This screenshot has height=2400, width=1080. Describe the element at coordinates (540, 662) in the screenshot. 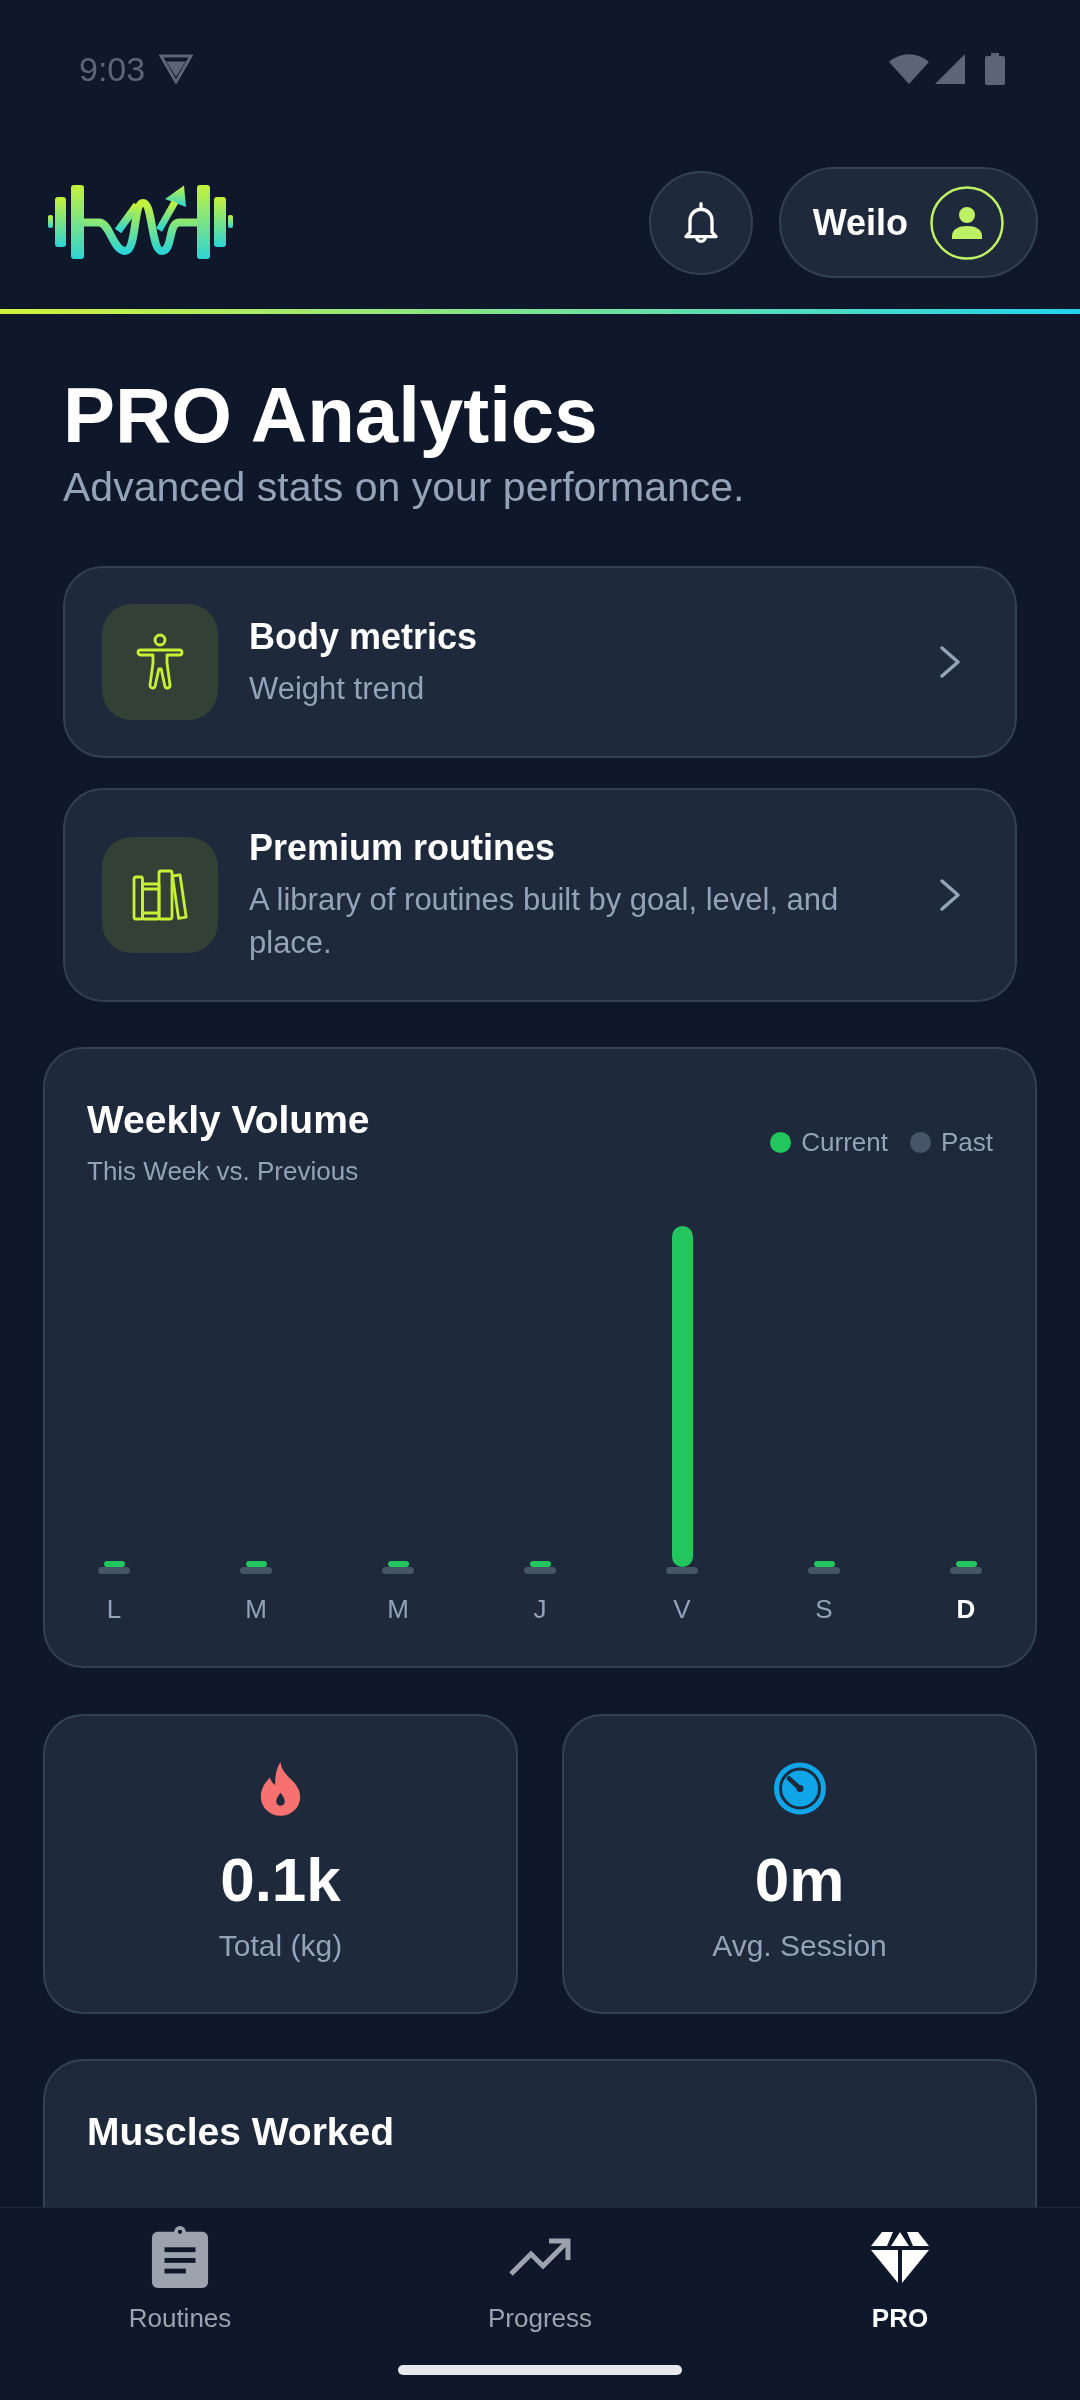

I see `feature-card: Body metrics Weight trend` at that location.